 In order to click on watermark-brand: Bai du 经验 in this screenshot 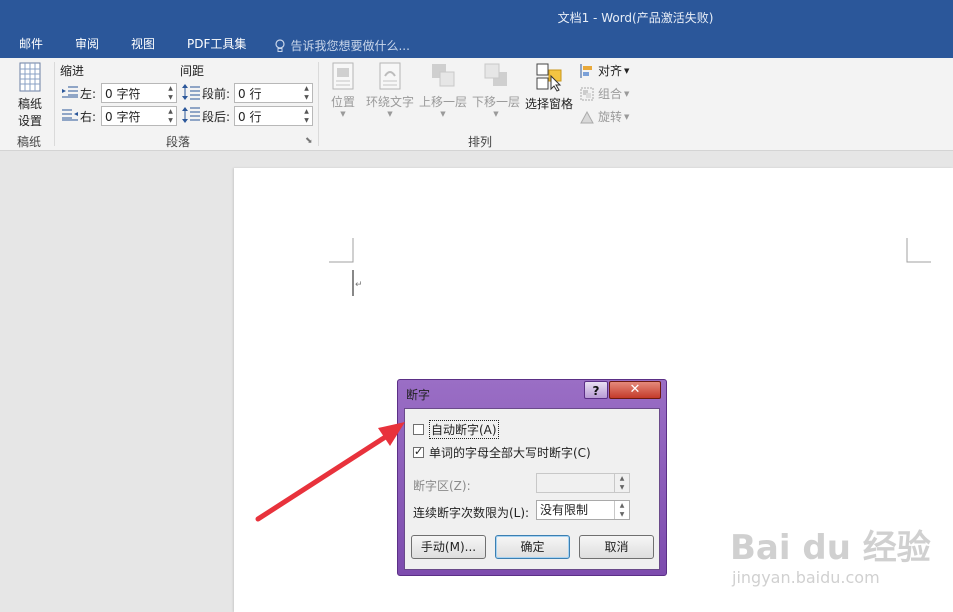, I will do `click(830, 548)`.